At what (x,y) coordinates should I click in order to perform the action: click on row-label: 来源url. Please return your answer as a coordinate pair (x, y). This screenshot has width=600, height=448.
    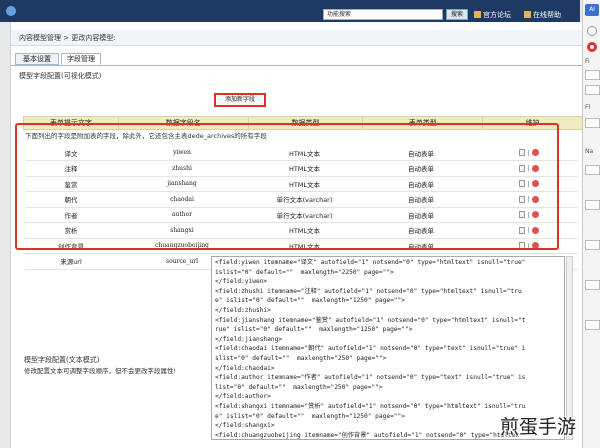
    Looking at the image, I should click on (71, 261).